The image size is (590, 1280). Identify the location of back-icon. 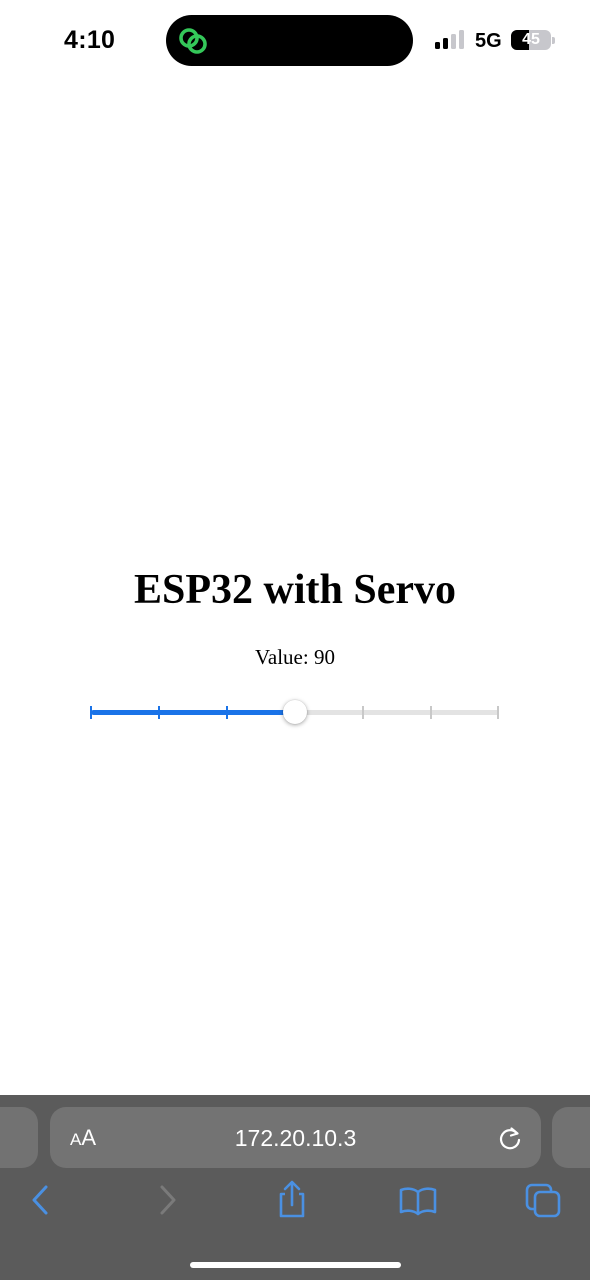
(40, 1200).